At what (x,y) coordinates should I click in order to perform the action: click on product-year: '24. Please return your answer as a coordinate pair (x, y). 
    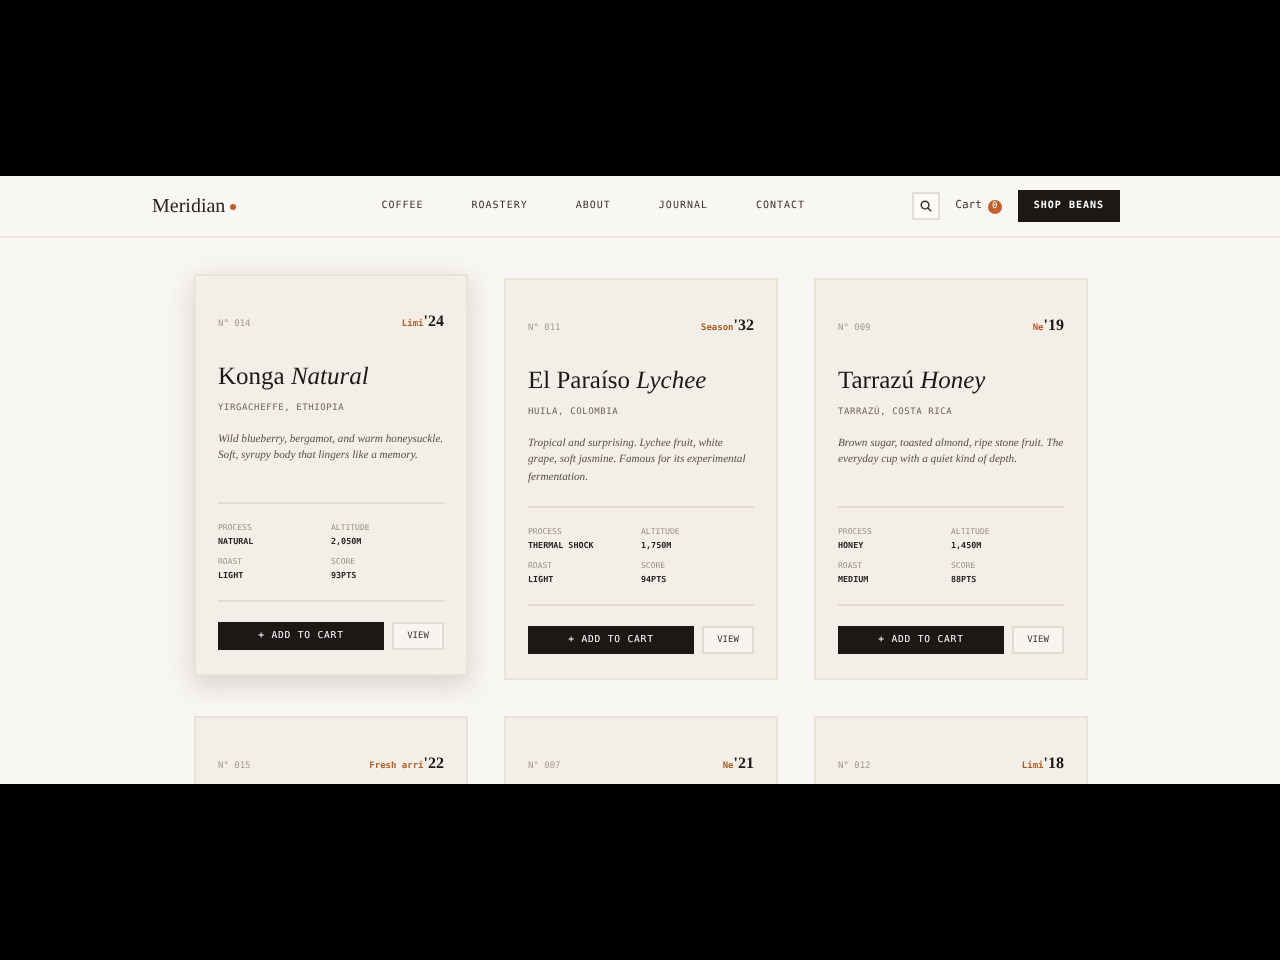
    Looking at the image, I should click on (433, 321).